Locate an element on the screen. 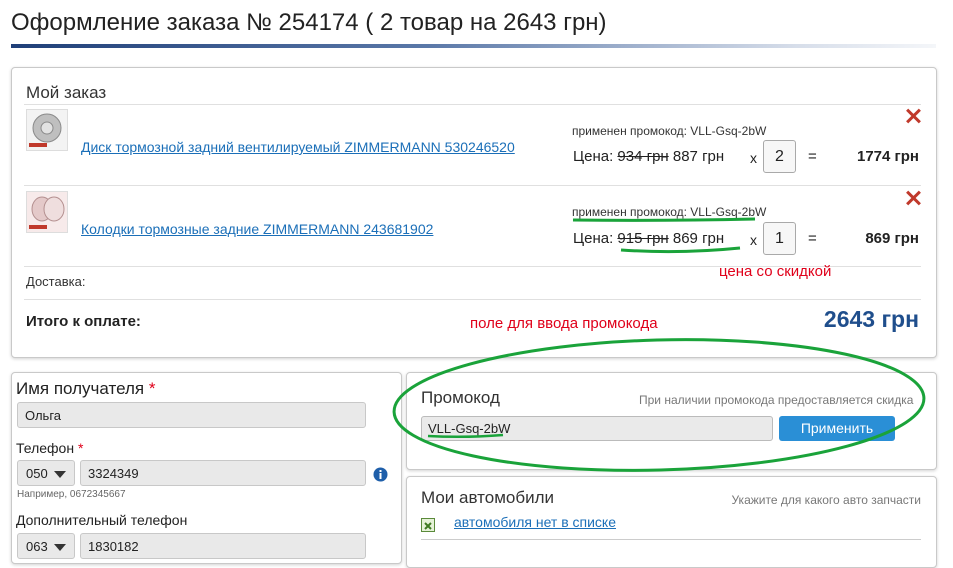  info-icon is located at coordinates (380, 474).